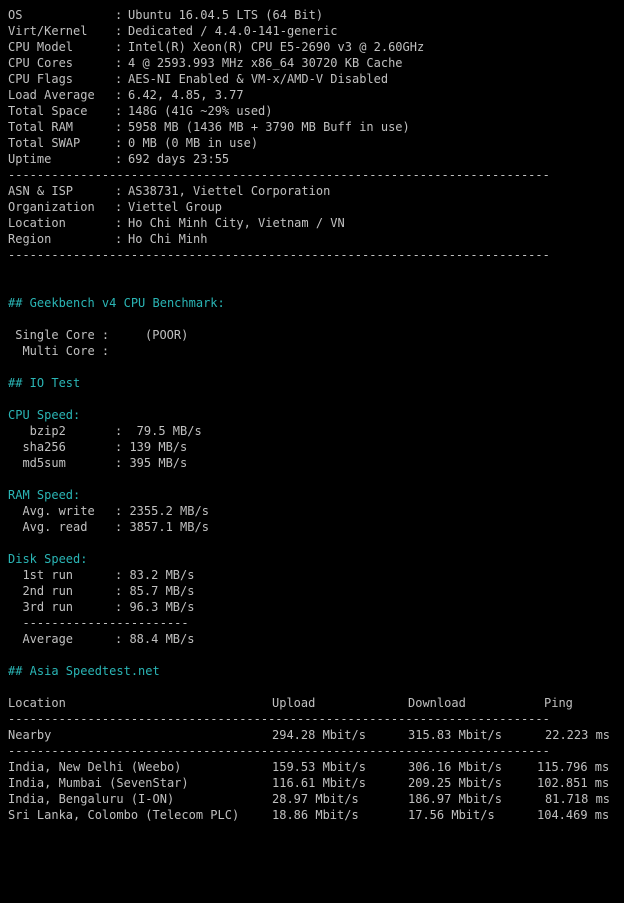 The width and height of the screenshot is (624, 903). What do you see at coordinates (48, 31) in the screenshot?
I see `virt-kernel-label: Virt/Kernel` at bounding box center [48, 31].